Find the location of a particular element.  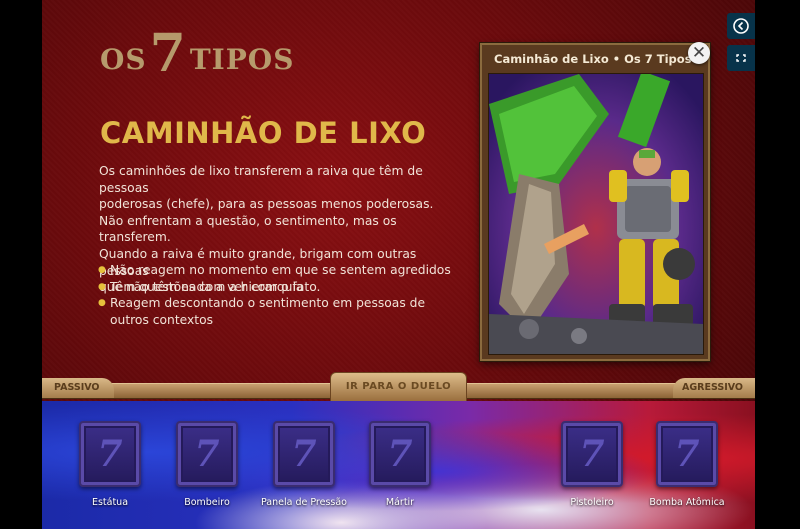

tab-passivo: PASSIVO is located at coordinates (78, 388).